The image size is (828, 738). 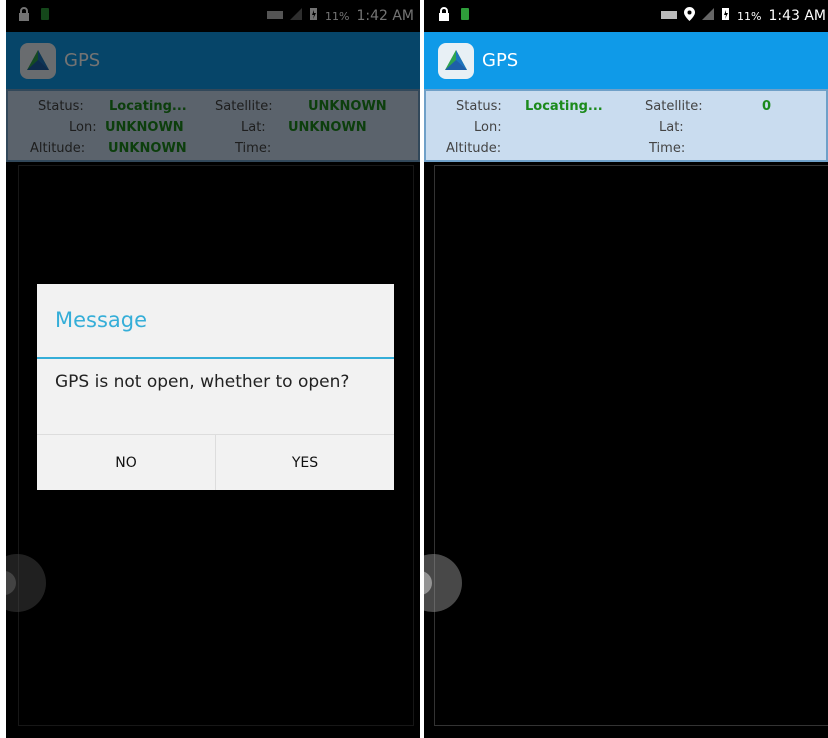 I want to click on dialog-divider, so click(x=215, y=358).